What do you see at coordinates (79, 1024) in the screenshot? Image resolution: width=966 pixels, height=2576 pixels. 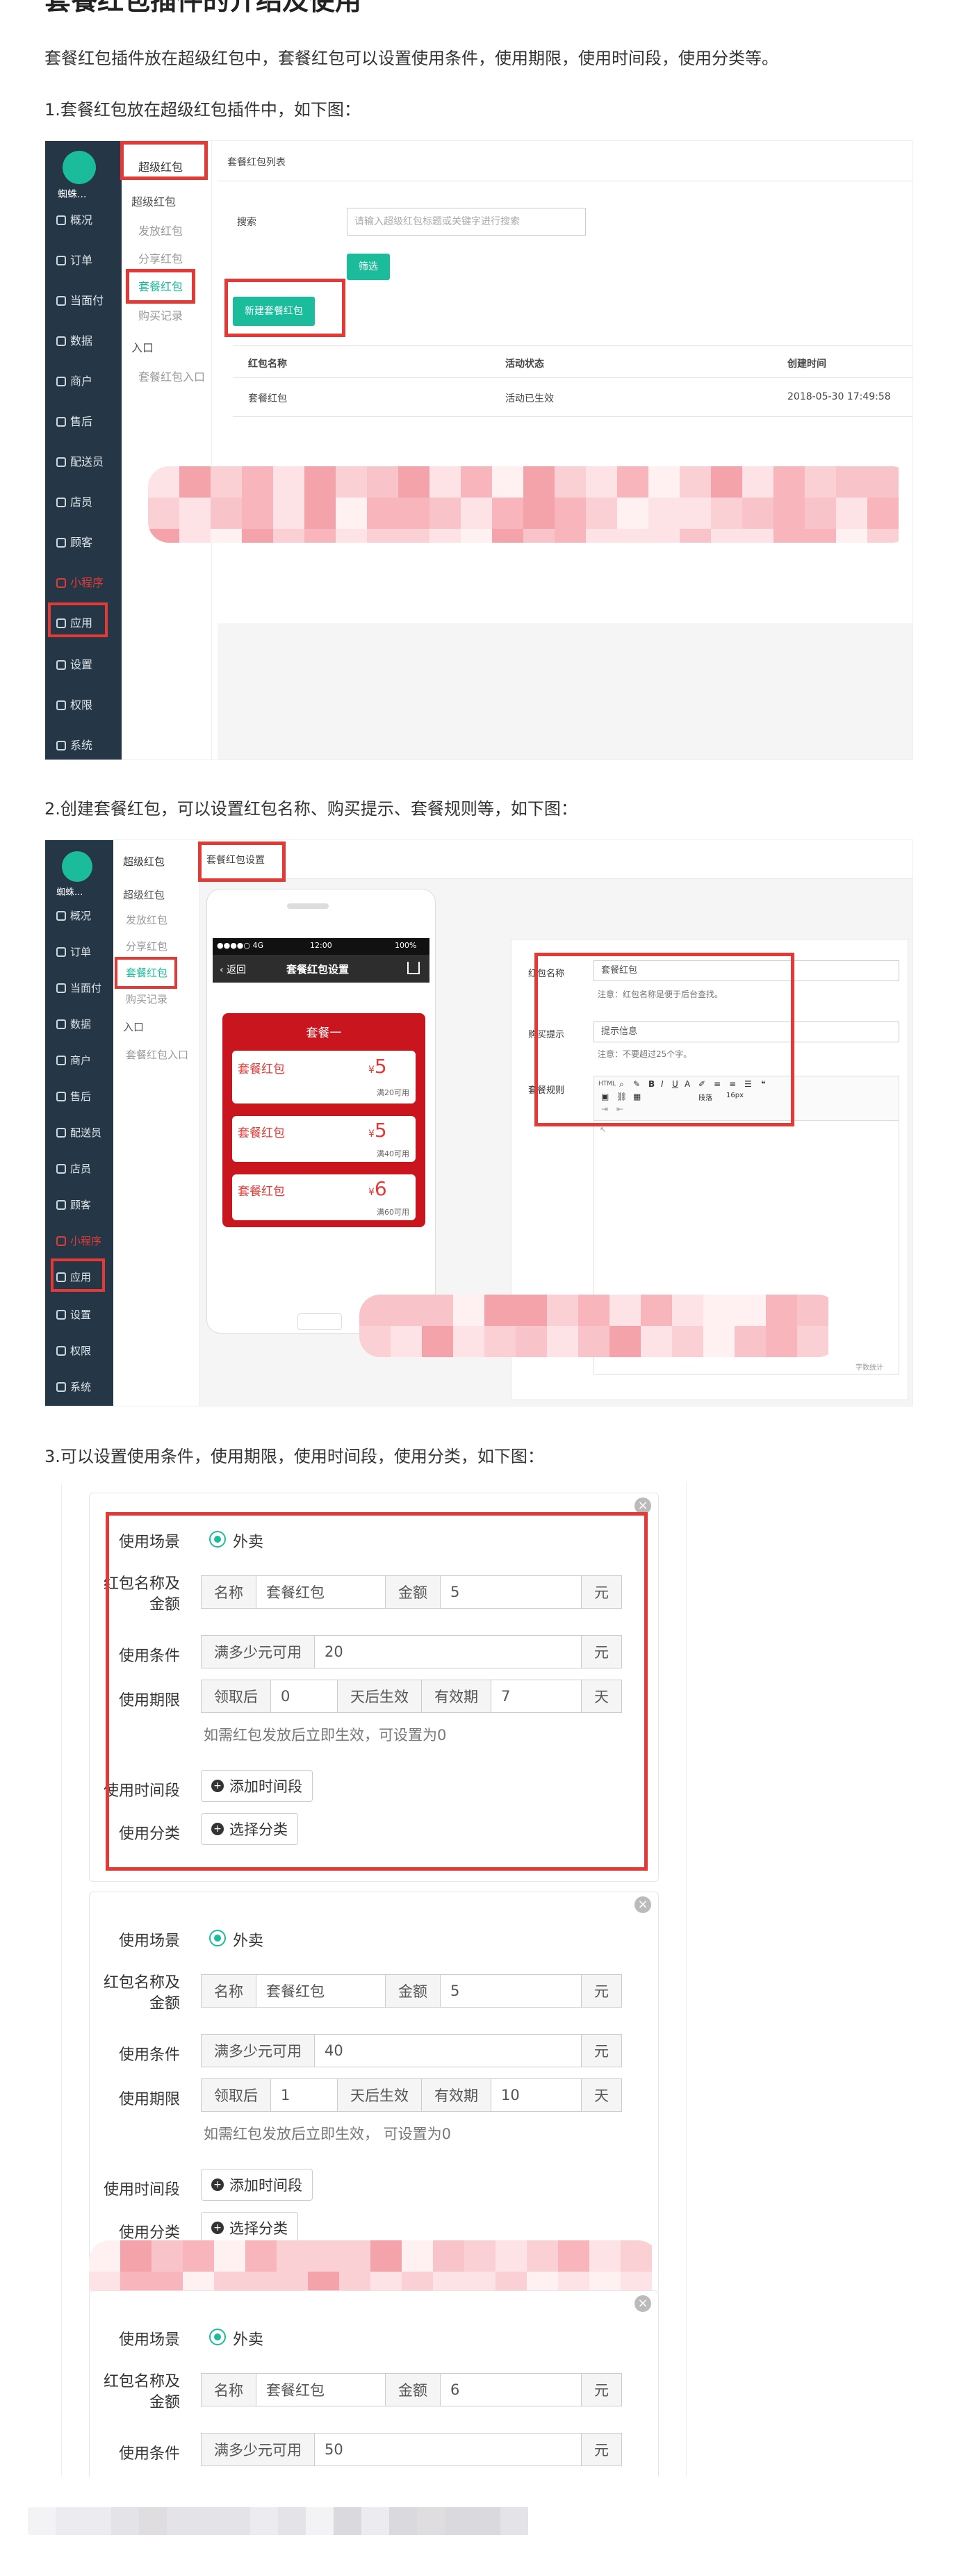 I see `sidebar2-item-data: 数据` at bounding box center [79, 1024].